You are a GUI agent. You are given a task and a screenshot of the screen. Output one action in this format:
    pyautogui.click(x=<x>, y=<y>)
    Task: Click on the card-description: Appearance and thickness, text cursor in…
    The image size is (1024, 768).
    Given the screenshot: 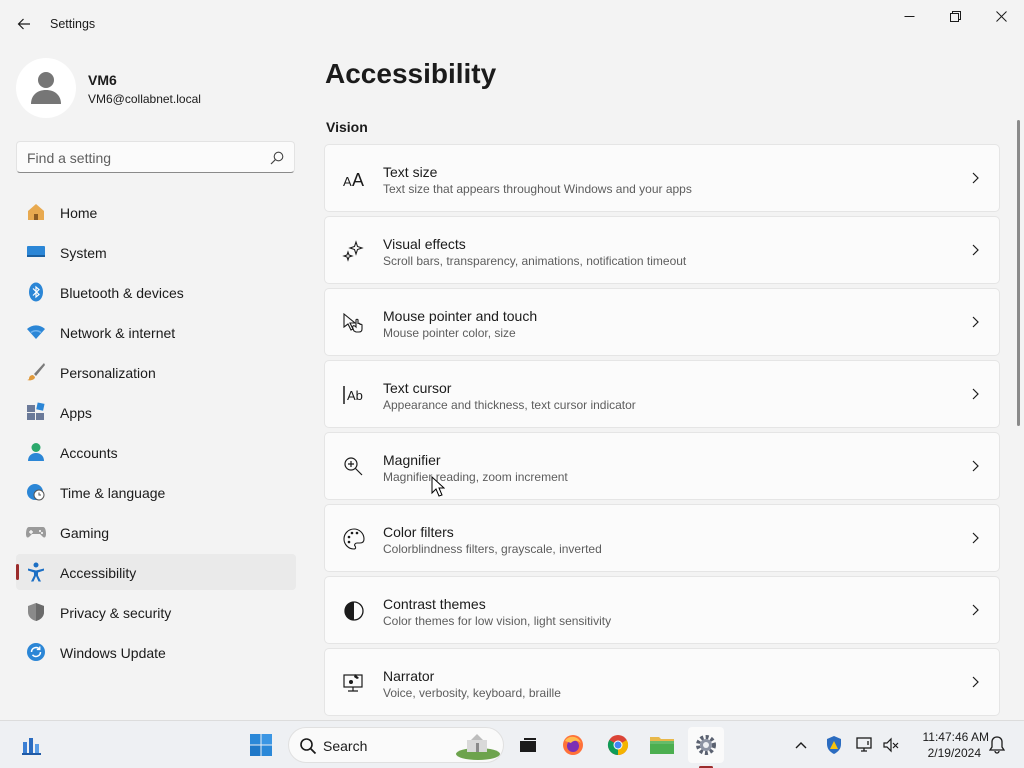 What is the action you would take?
    pyautogui.click(x=509, y=405)
    